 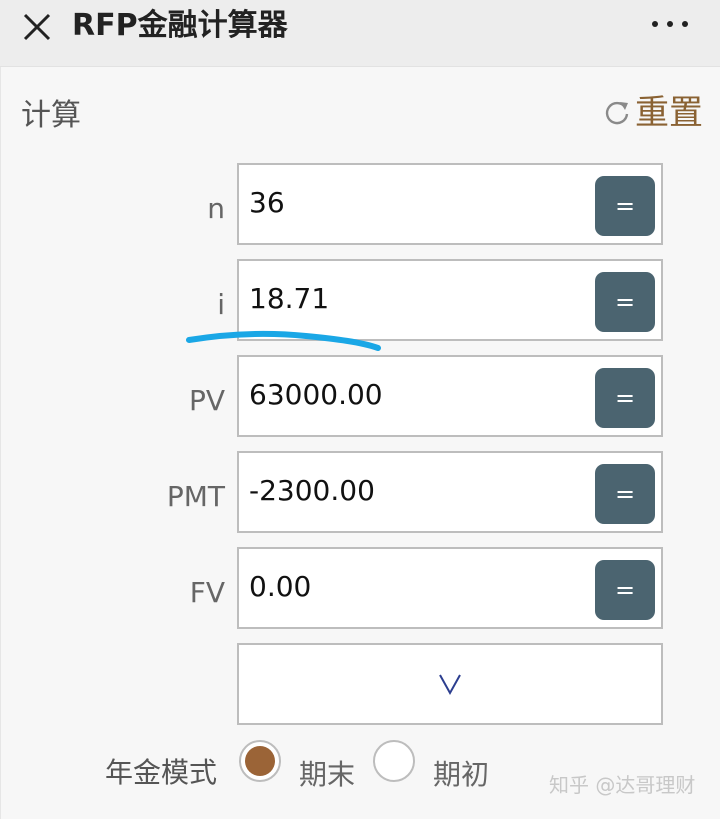 I want to click on radio-end-of-period, so click(x=260, y=761).